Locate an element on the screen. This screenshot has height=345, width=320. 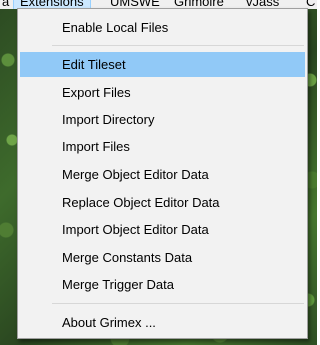
menu-item-import-files: Import Files is located at coordinates (162, 146).